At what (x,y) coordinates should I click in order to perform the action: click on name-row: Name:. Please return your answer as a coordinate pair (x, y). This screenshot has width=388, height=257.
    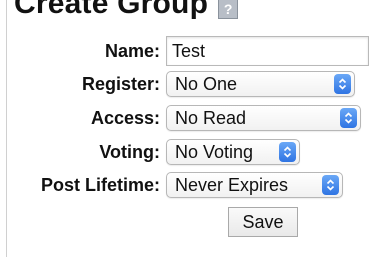
    Looking at the image, I should click on (80, 51).